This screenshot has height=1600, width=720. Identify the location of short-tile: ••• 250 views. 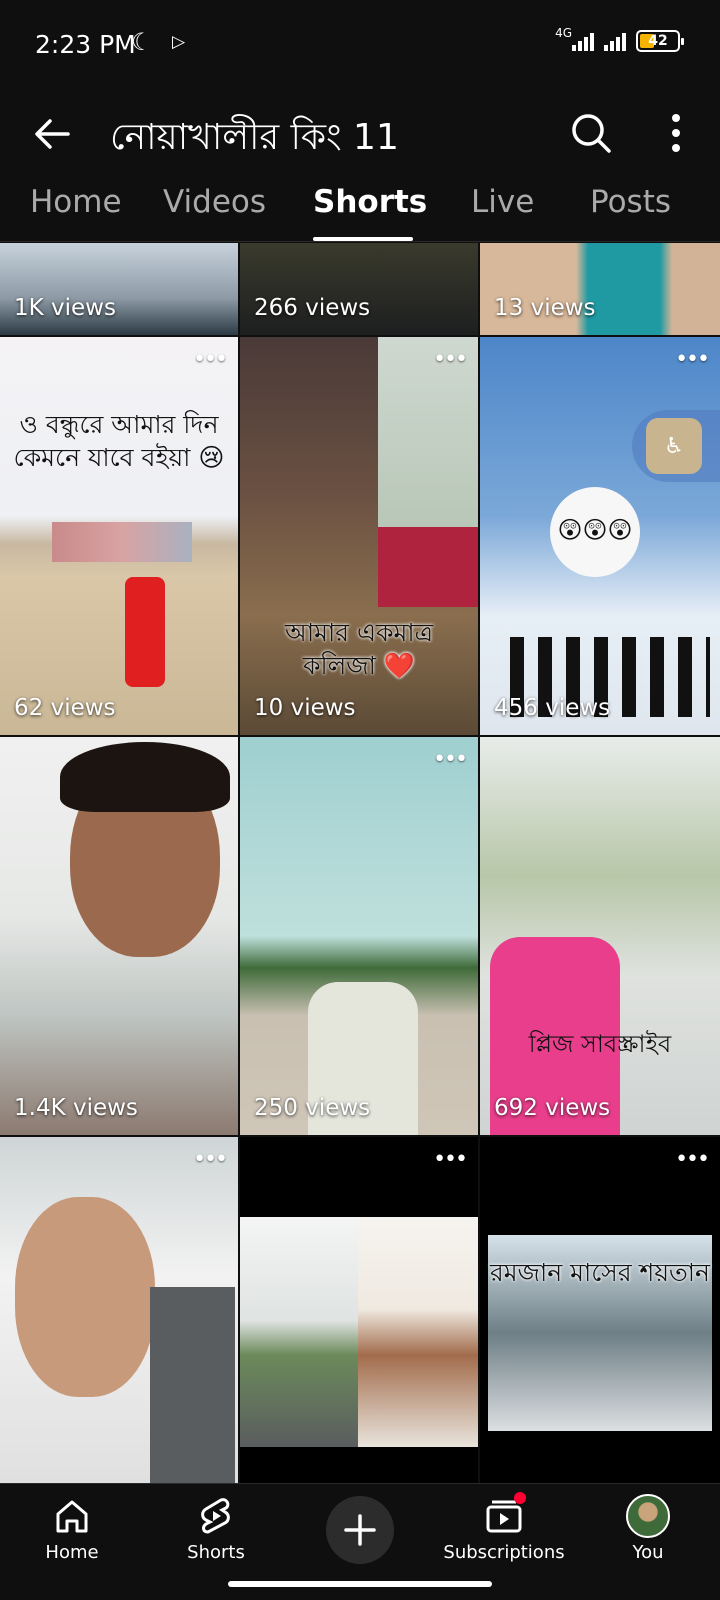
(359, 936).